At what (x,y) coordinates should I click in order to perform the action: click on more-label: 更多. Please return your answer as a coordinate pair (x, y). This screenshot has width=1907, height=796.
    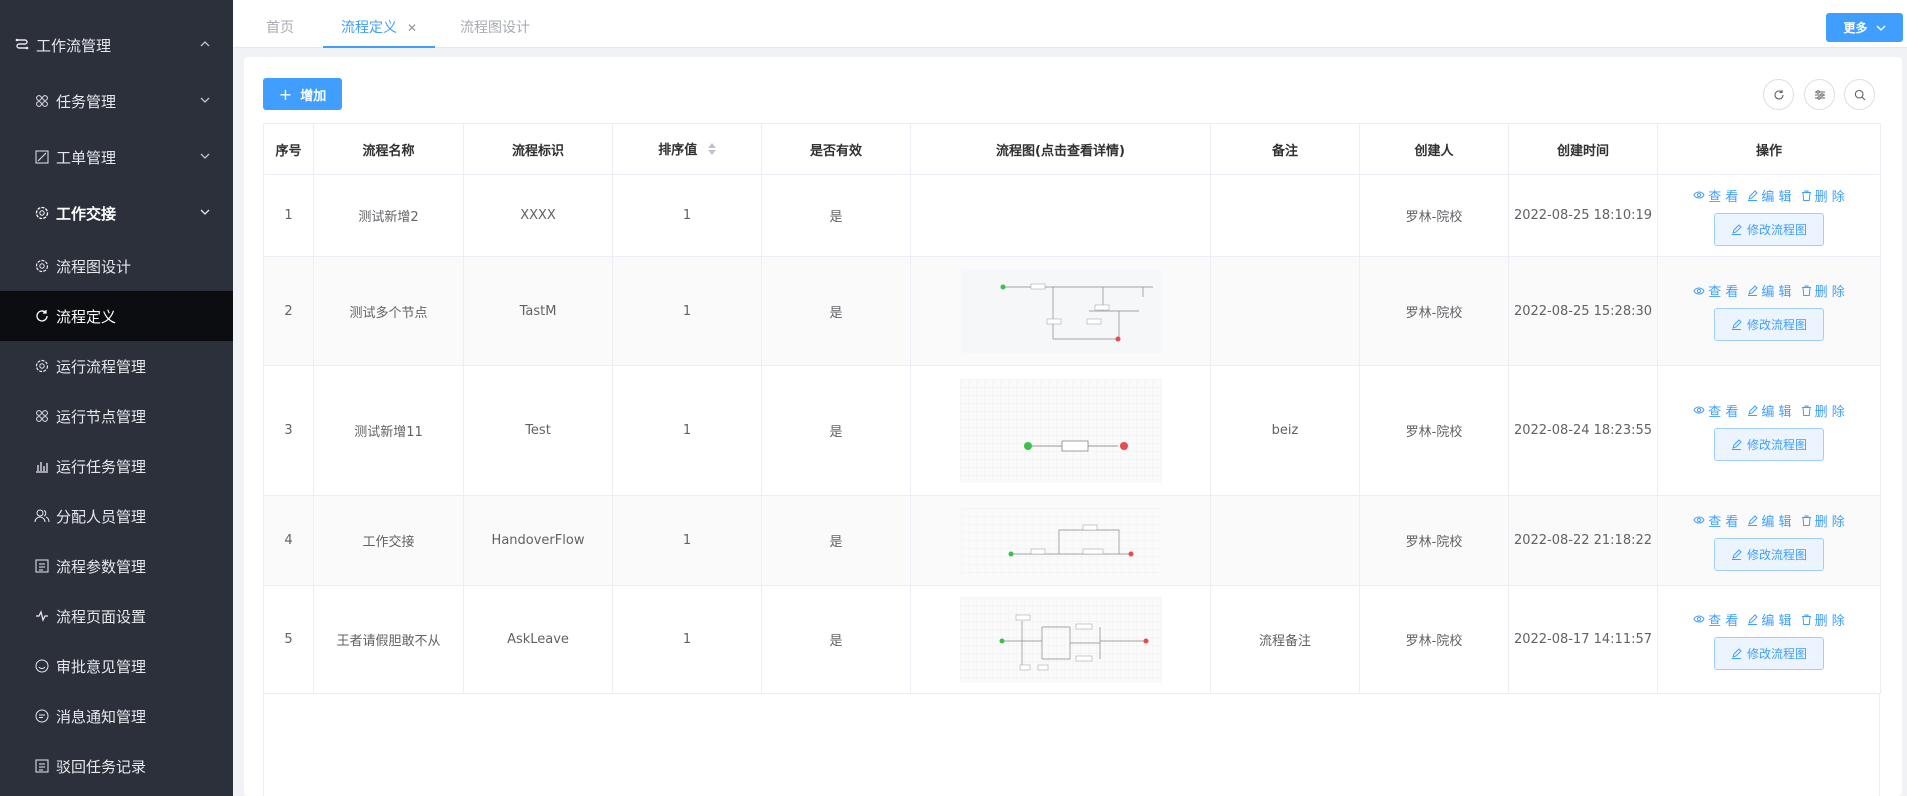
    Looking at the image, I should click on (1855, 28).